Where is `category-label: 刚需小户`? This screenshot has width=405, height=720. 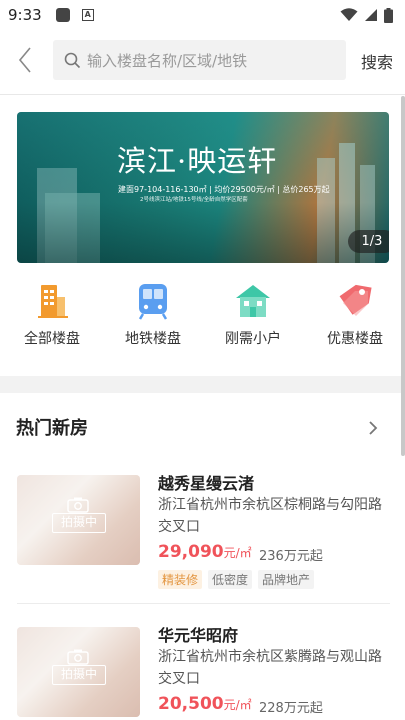
category-label: 刚需小户 is located at coordinates (253, 339).